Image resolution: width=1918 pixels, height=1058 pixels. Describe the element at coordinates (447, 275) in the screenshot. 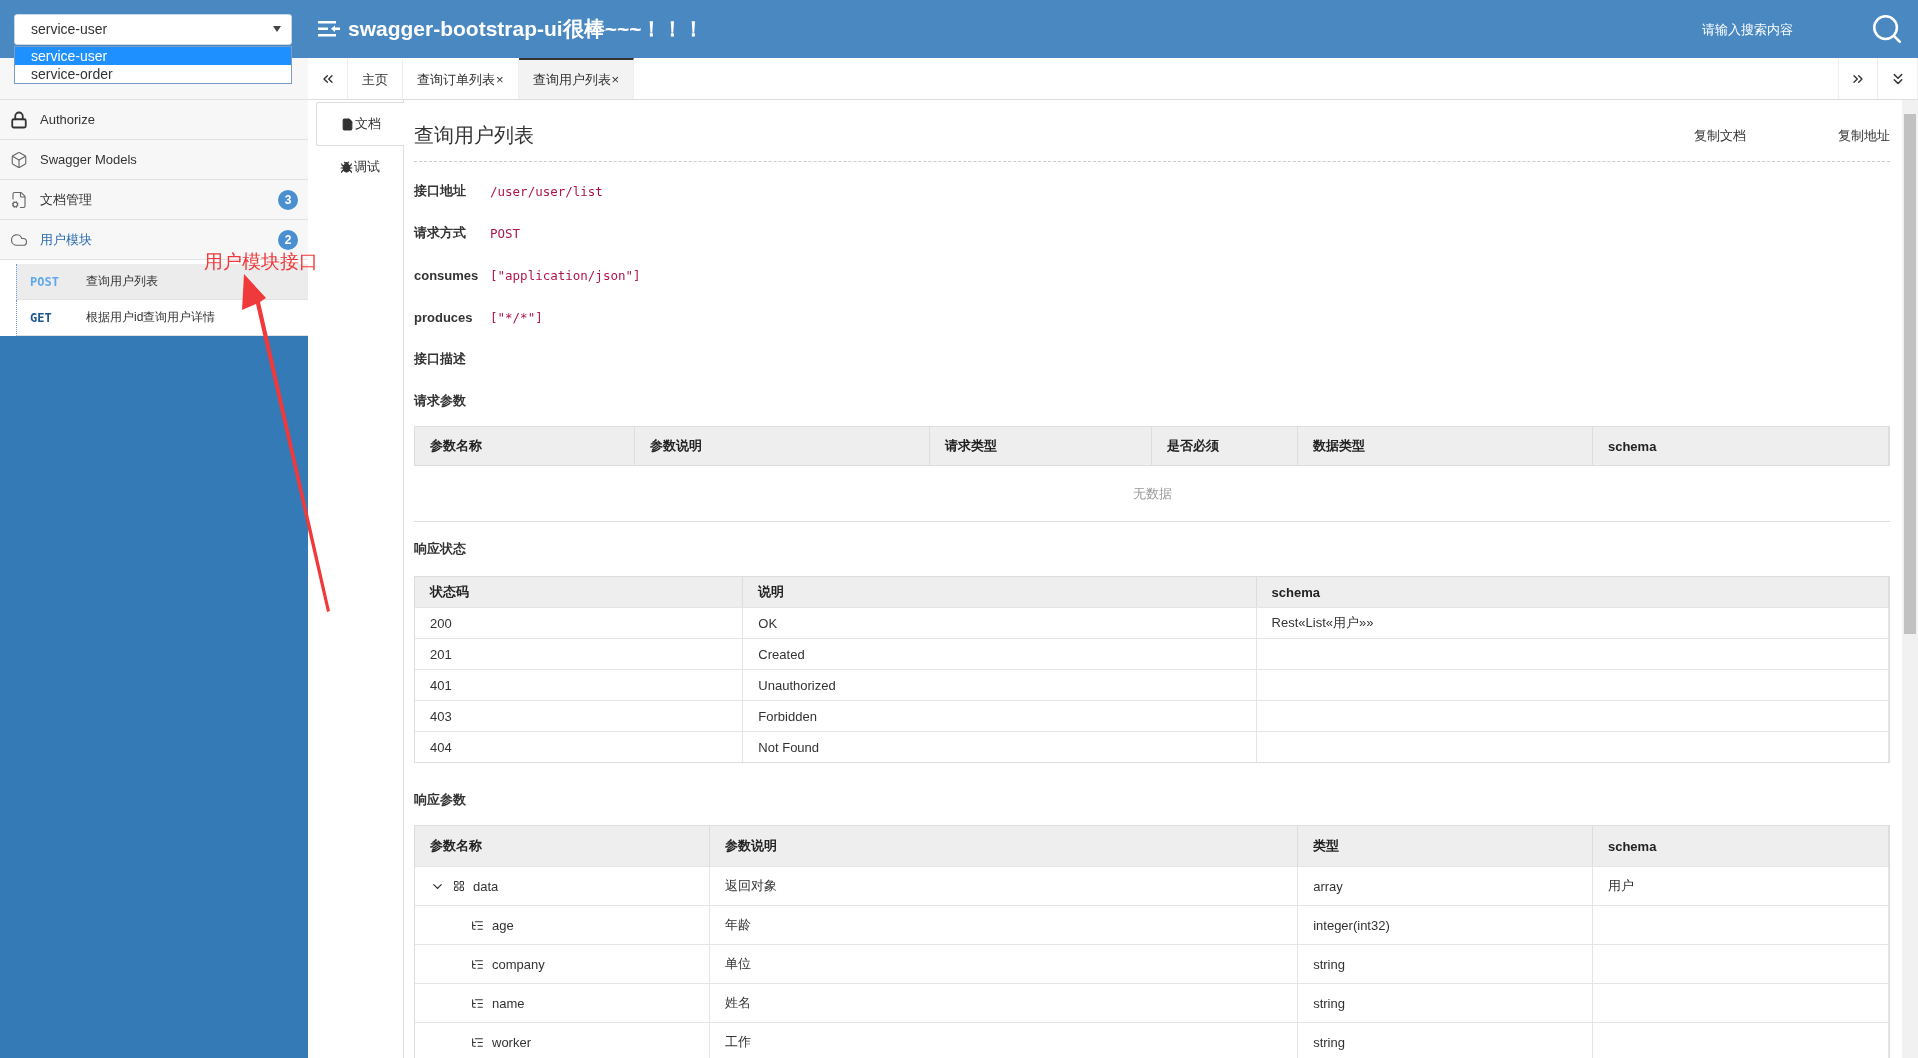

I see `field-label: consumes` at that location.